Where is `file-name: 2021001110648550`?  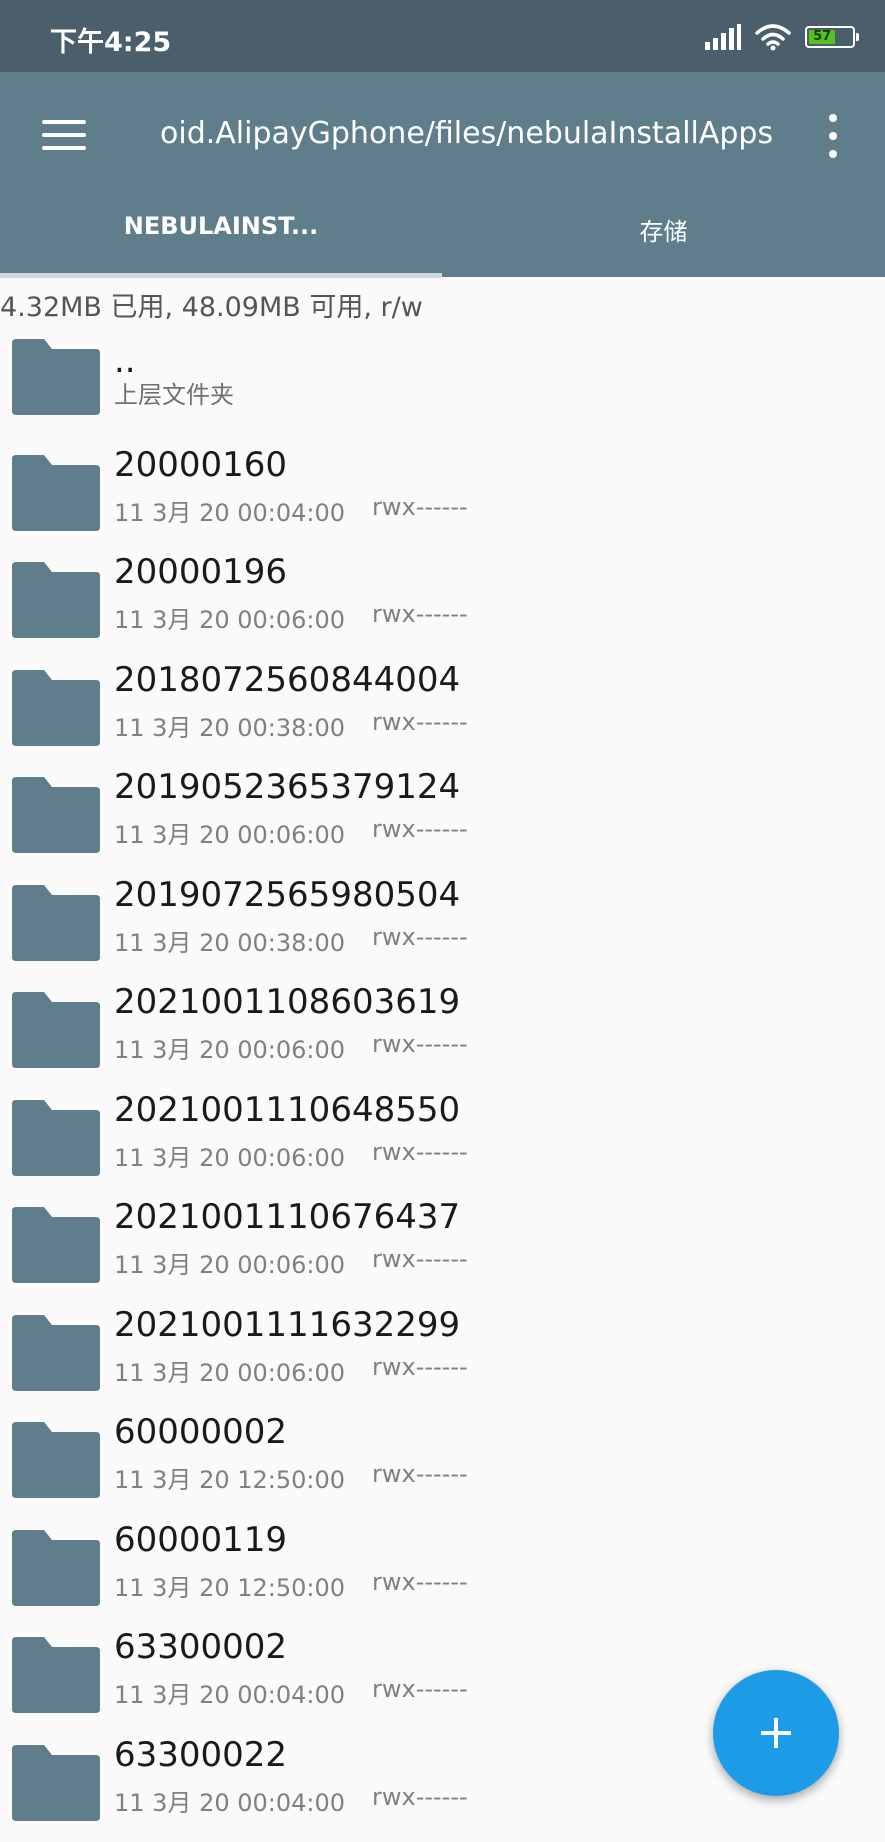
file-name: 2021001110648550 is located at coordinates (287, 1110).